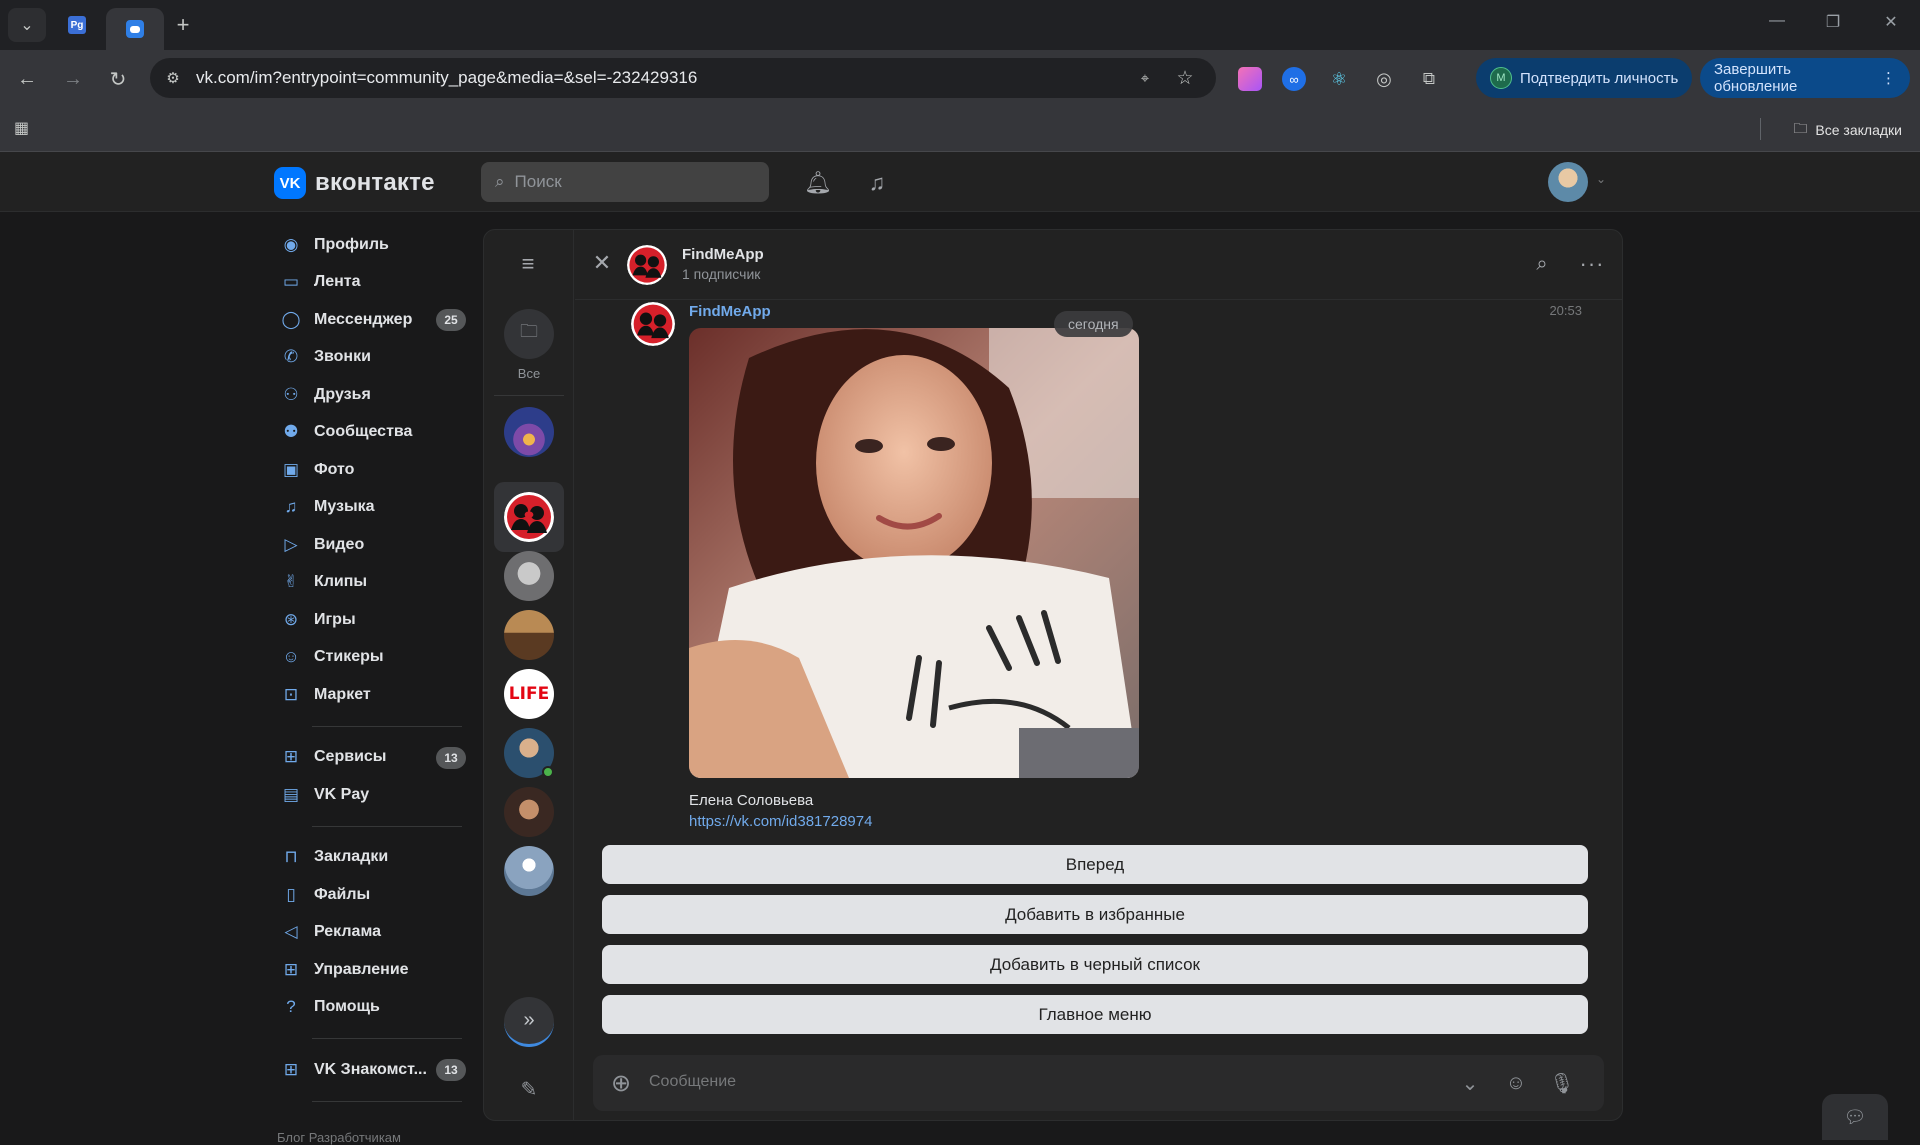 The width and height of the screenshot is (1920, 1145). What do you see at coordinates (1095, 864) in the screenshot?
I see `keyboard-button-forward: Вперед` at bounding box center [1095, 864].